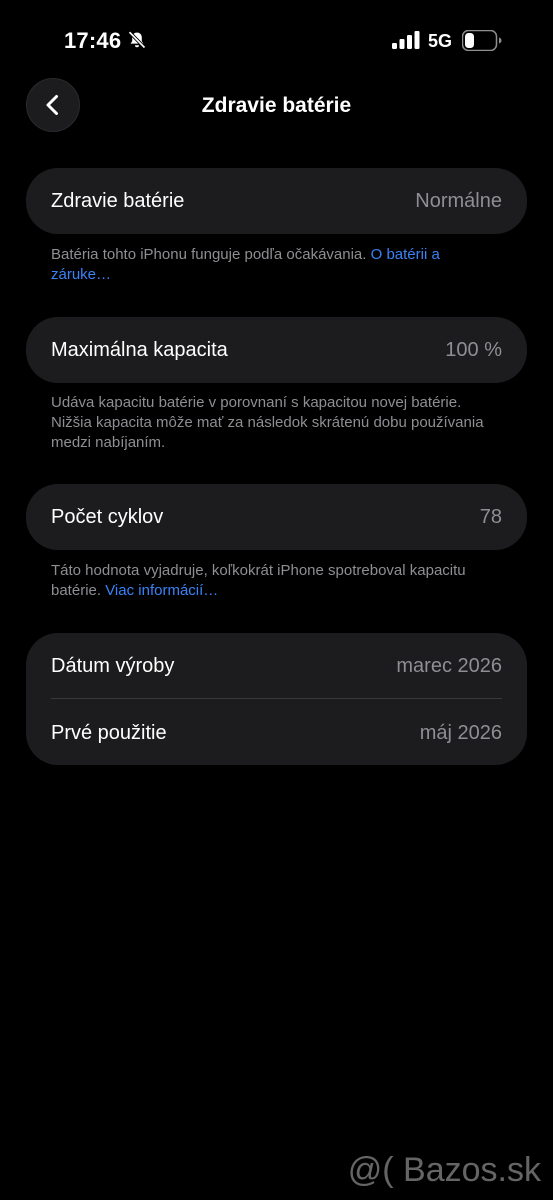  I want to click on cycle-count-card: Počet cyklov 78, so click(276, 517).